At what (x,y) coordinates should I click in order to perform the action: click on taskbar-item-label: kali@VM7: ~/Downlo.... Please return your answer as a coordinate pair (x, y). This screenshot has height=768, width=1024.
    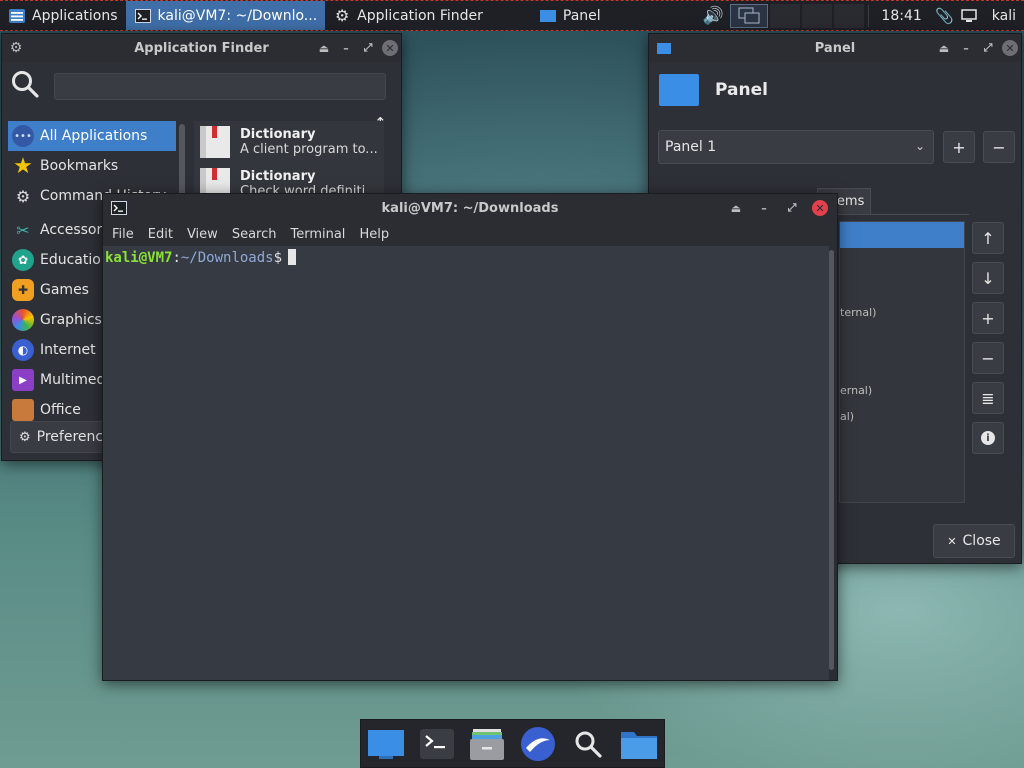
    Looking at the image, I should click on (237, 15).